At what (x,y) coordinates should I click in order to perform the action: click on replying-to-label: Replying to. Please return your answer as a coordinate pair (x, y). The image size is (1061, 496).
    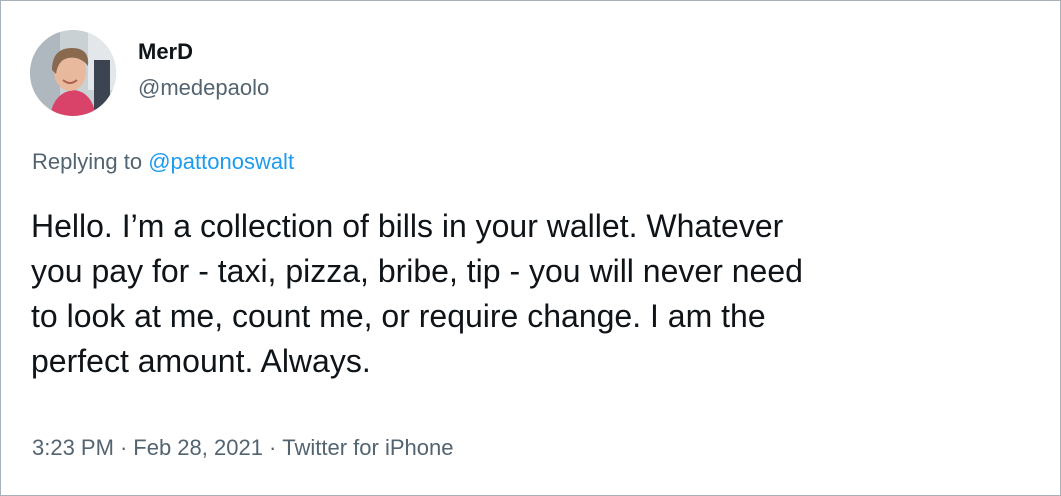
    Looking at the image, I should click on (87, 161).